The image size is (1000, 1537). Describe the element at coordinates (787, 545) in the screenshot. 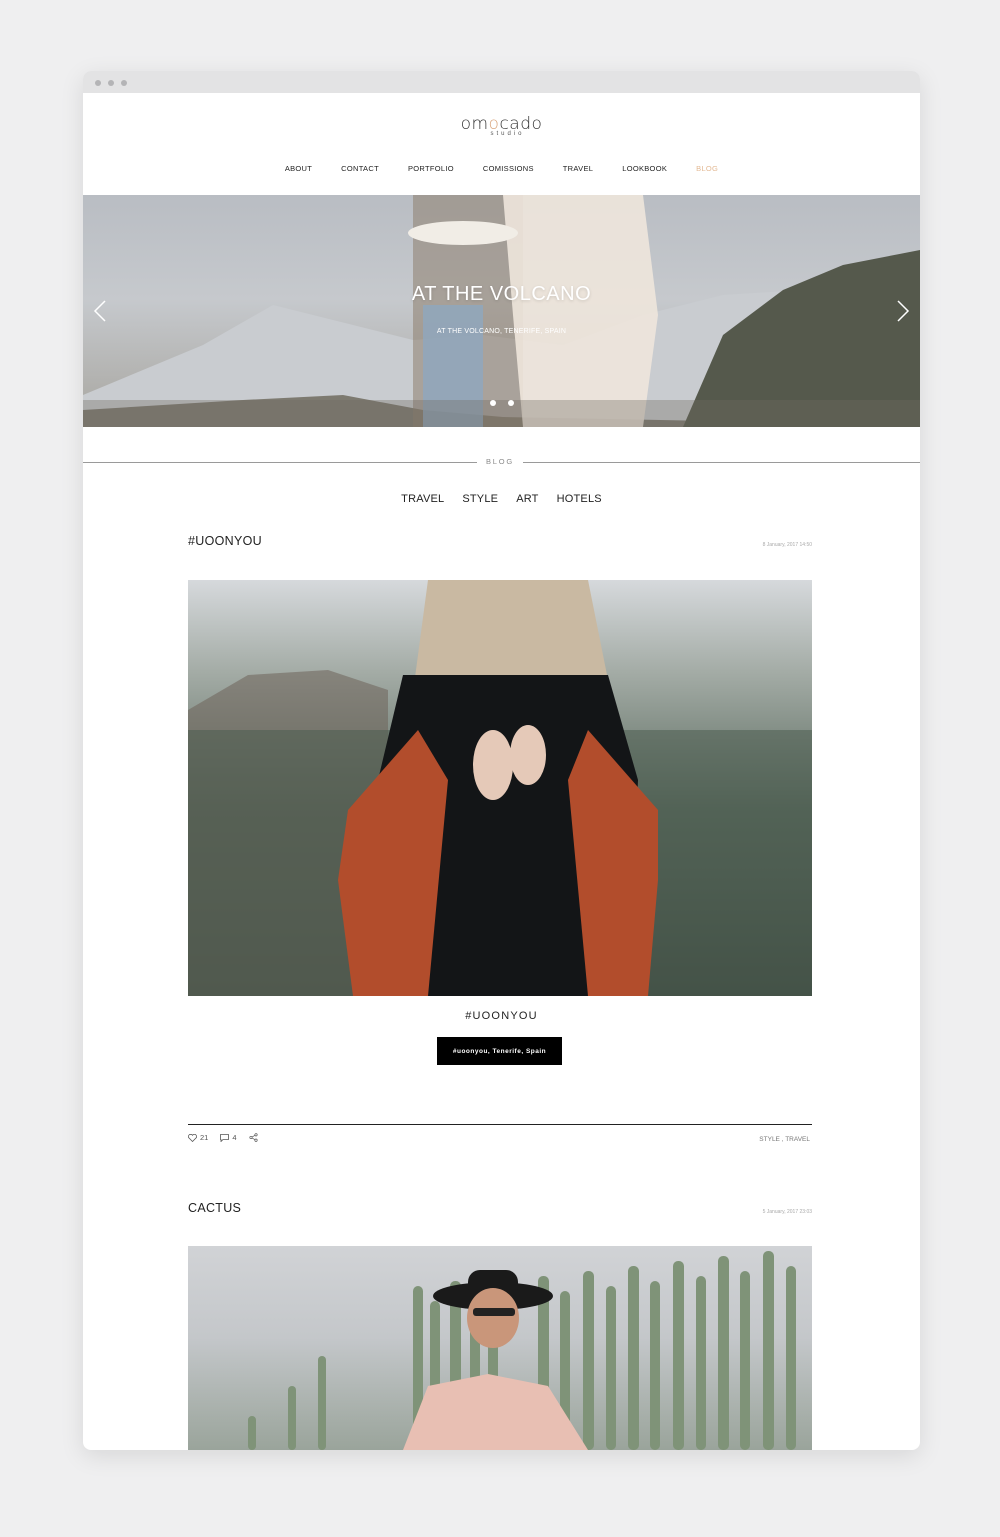

I see `post-date: 8 January, 2017 14:50` at that location.